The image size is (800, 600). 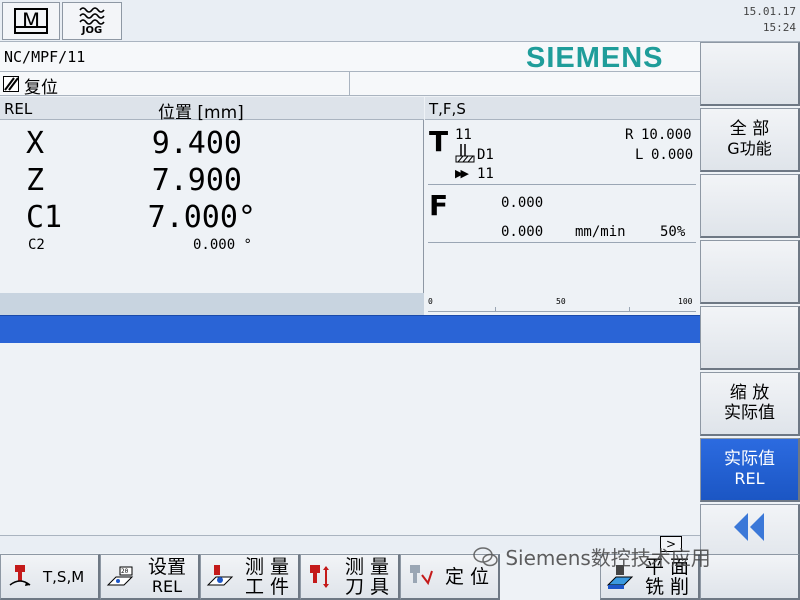 I want to click on position-header: REL 位置 [mm], so click(x=212, y=110).